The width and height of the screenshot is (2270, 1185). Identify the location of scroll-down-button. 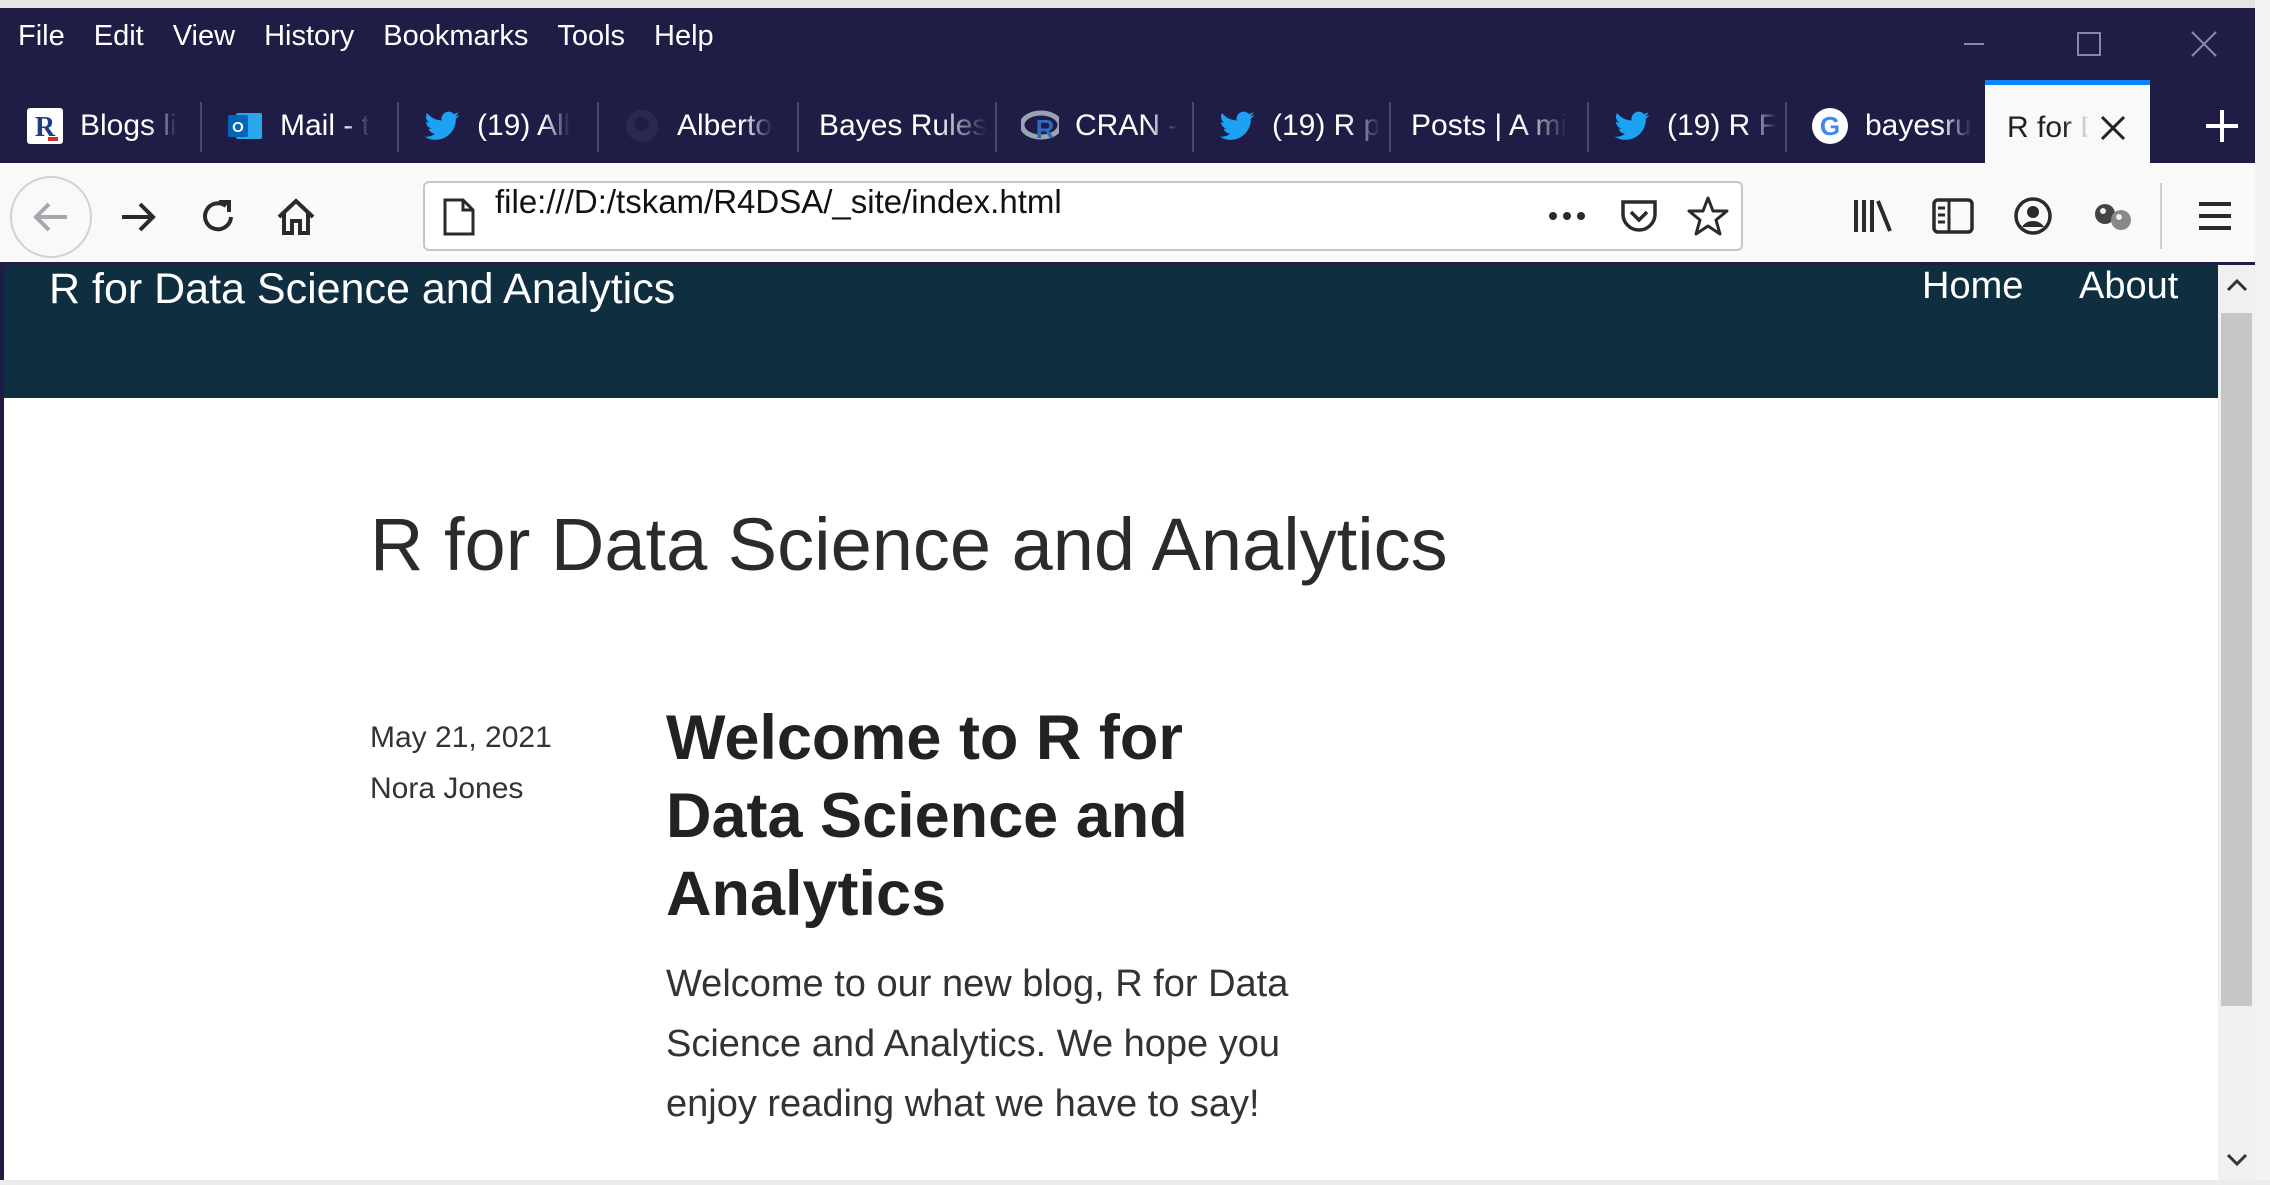
(2236, 1160).